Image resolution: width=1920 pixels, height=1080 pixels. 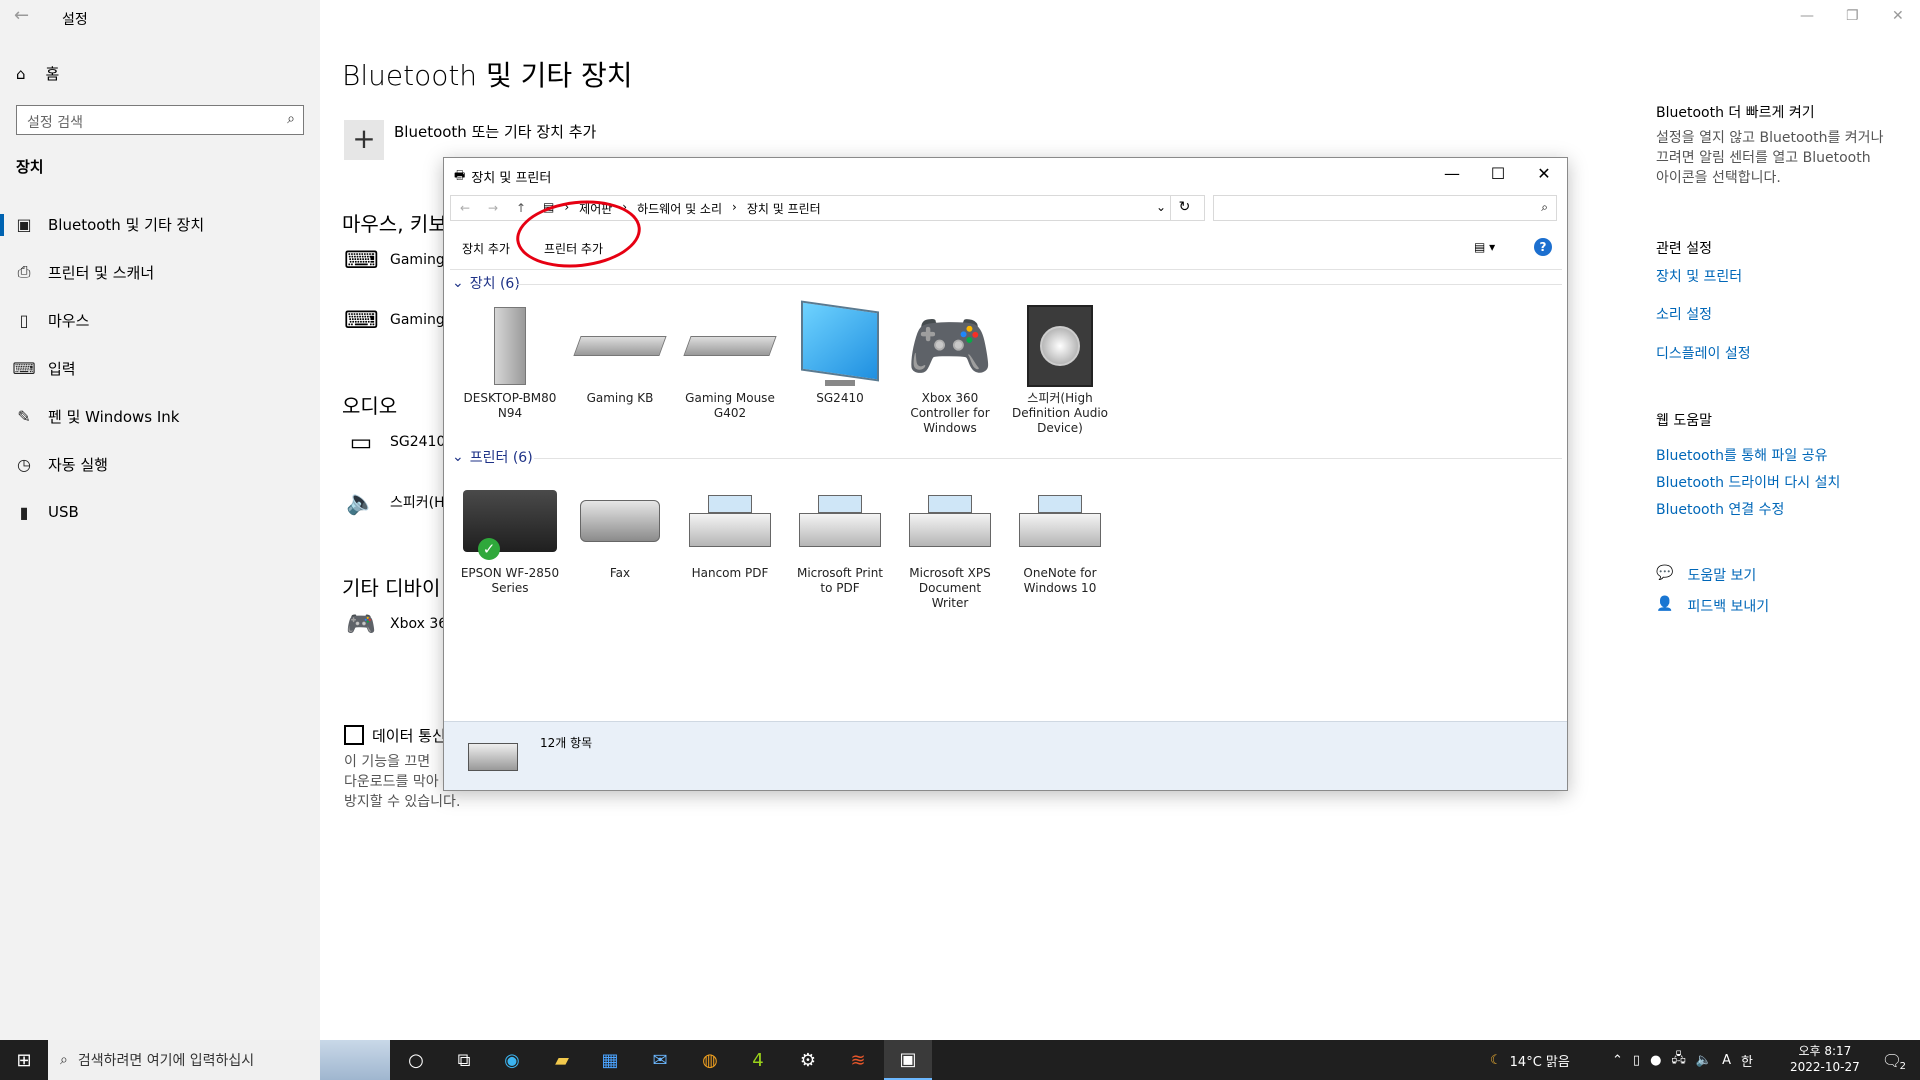 I want to click on chrome-icon: ◍, so click(x=710, y=1060).